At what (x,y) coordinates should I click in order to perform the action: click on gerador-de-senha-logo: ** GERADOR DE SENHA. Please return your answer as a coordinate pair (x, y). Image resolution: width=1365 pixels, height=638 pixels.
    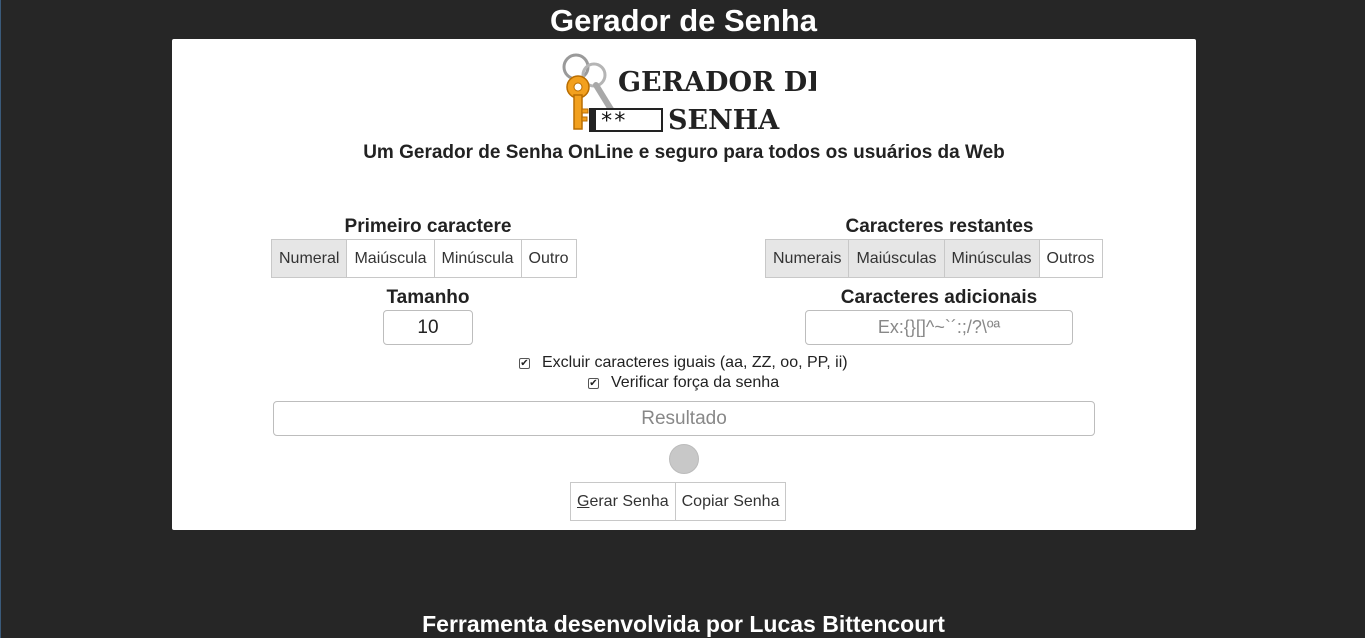
    Looking at the image, I should click on (689, 94).